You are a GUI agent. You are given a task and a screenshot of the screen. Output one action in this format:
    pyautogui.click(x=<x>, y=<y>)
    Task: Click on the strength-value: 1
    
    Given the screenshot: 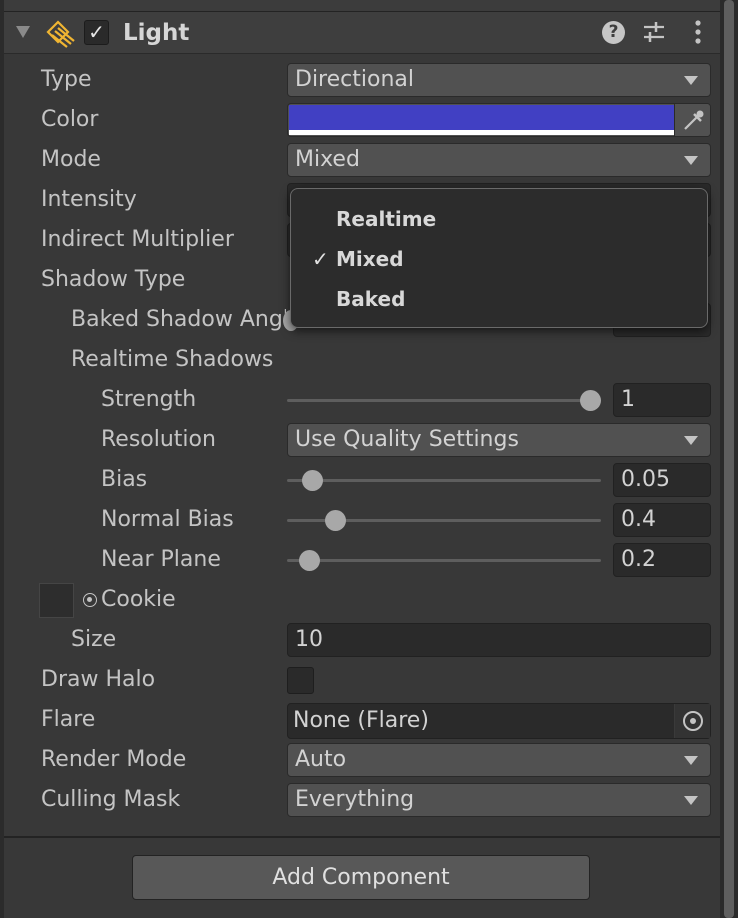 What is the action you would take?
    pyautogui.click(x=628, y=399)
    